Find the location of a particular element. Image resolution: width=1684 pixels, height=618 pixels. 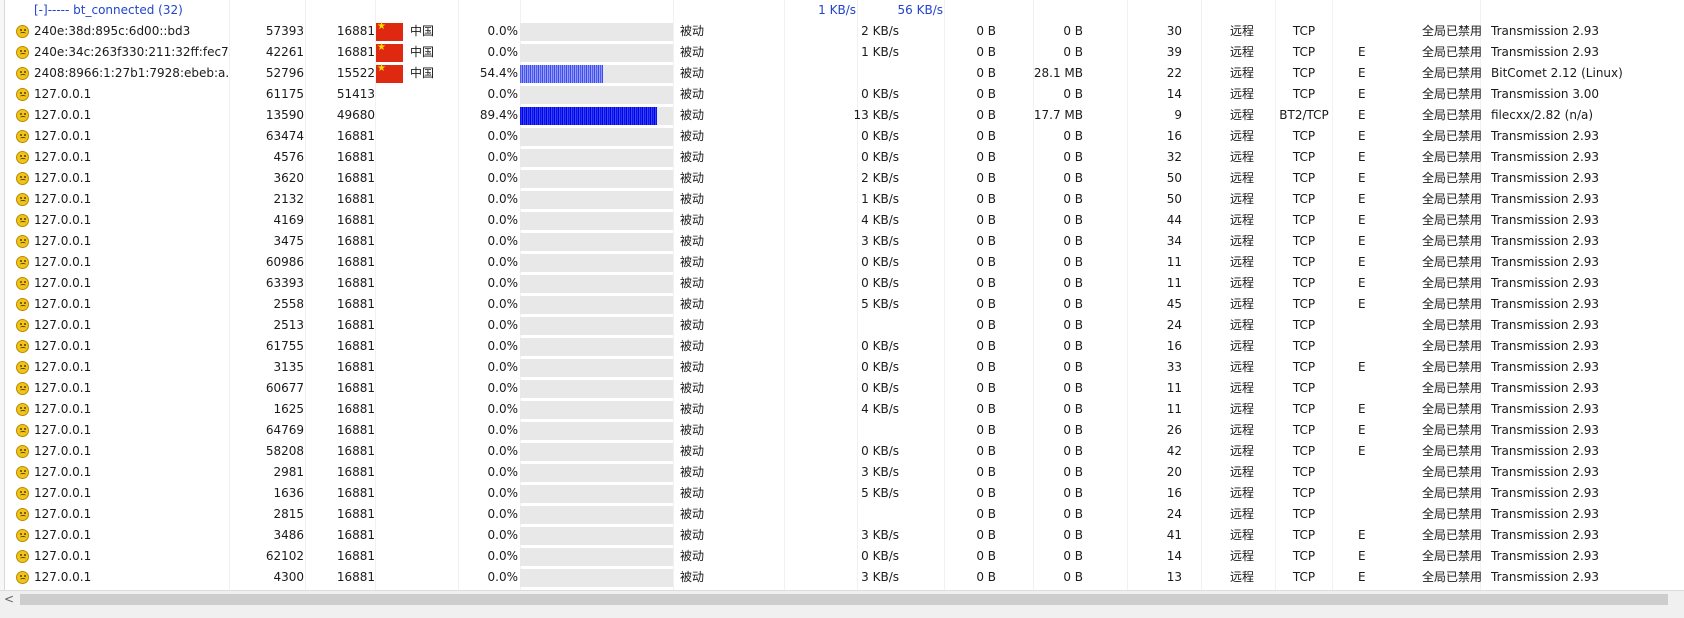

left-edge is located at coordinates (2, 295).